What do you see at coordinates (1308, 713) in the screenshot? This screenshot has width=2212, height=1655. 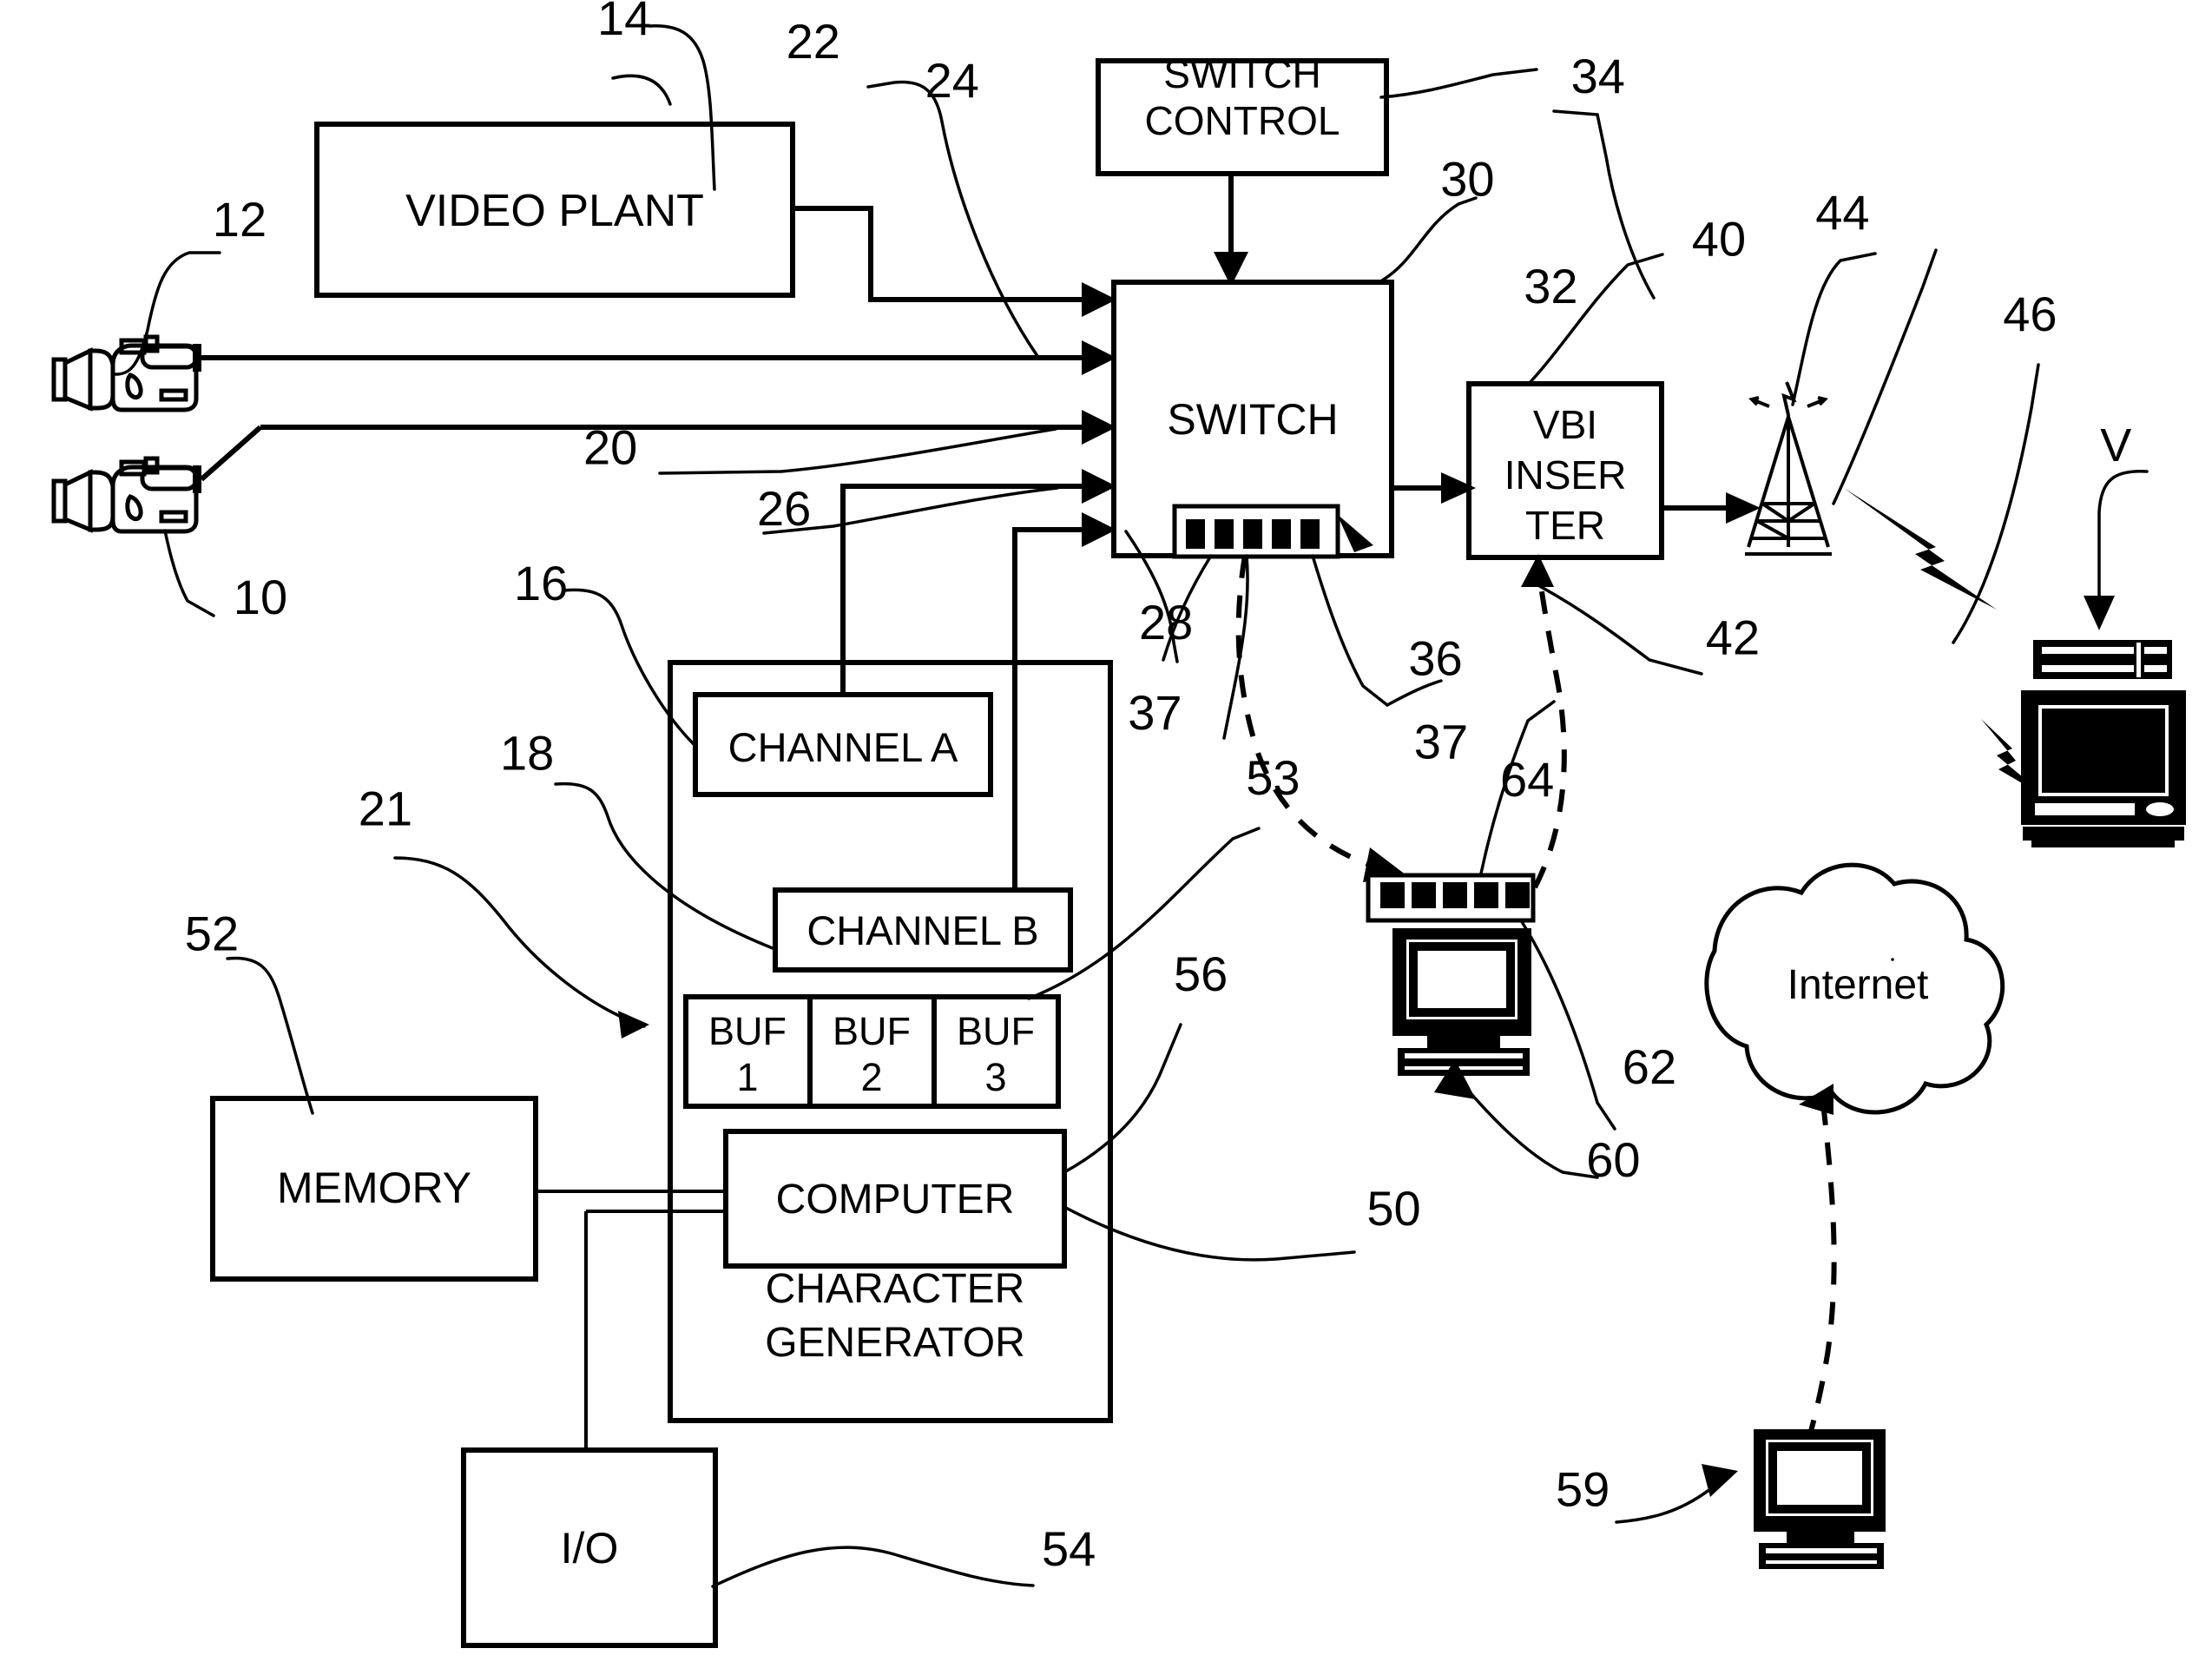 I see `data-link-switch-to-computer` at bounding box center [1308, 713].